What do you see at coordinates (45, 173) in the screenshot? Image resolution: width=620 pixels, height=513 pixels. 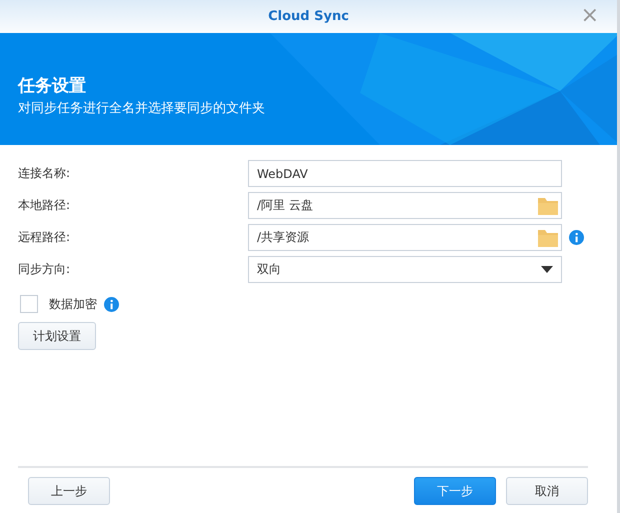 I see `field-label: 连接名称:` at bounding box center [45, 173].